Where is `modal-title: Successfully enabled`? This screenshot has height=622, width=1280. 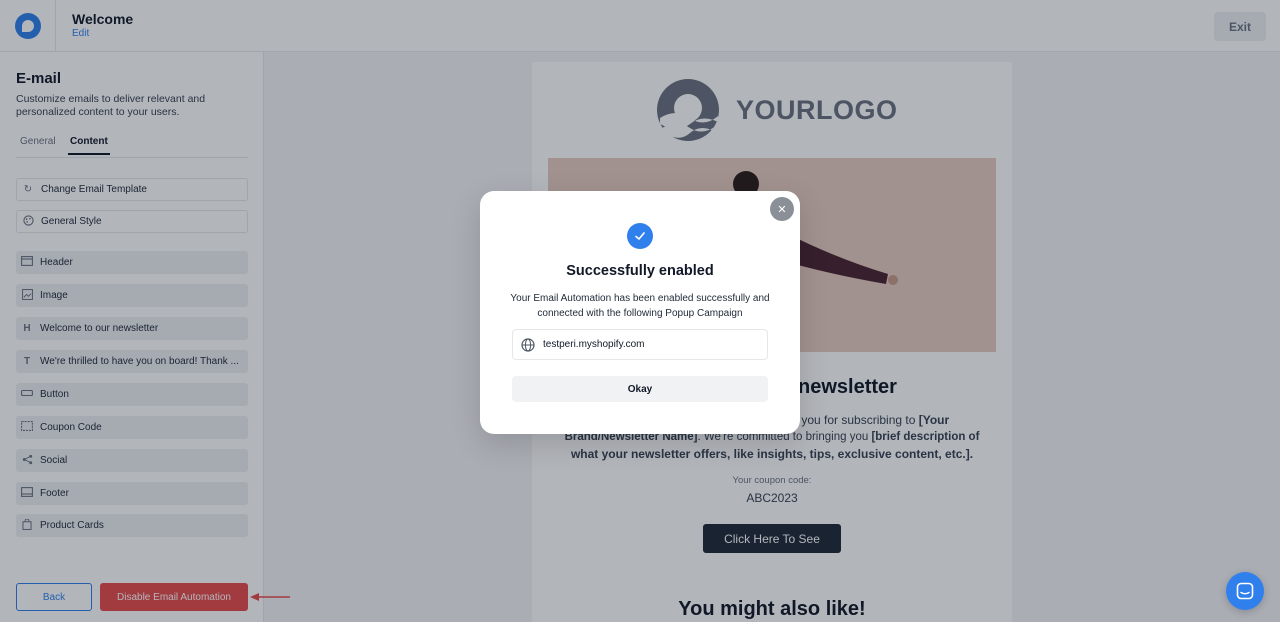
modal-title: Successfully enabled is located at coordinates (640, 271).